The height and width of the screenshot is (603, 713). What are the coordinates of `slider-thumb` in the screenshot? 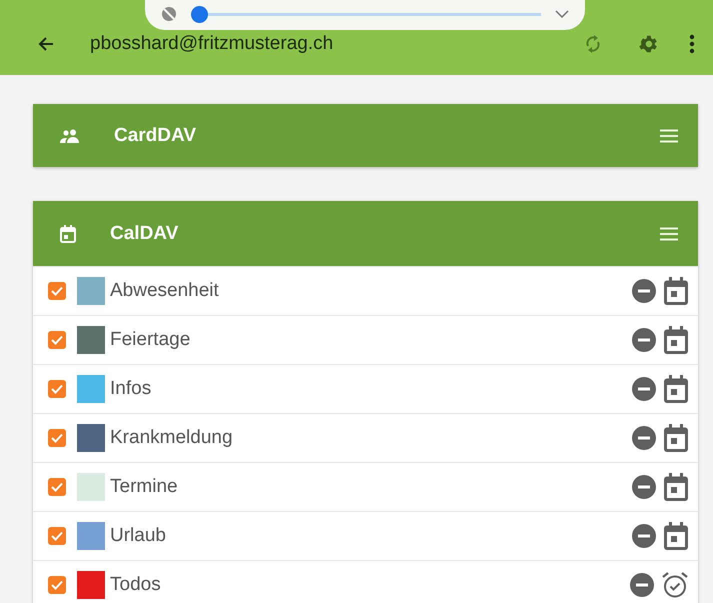 It's located at (199, 14).